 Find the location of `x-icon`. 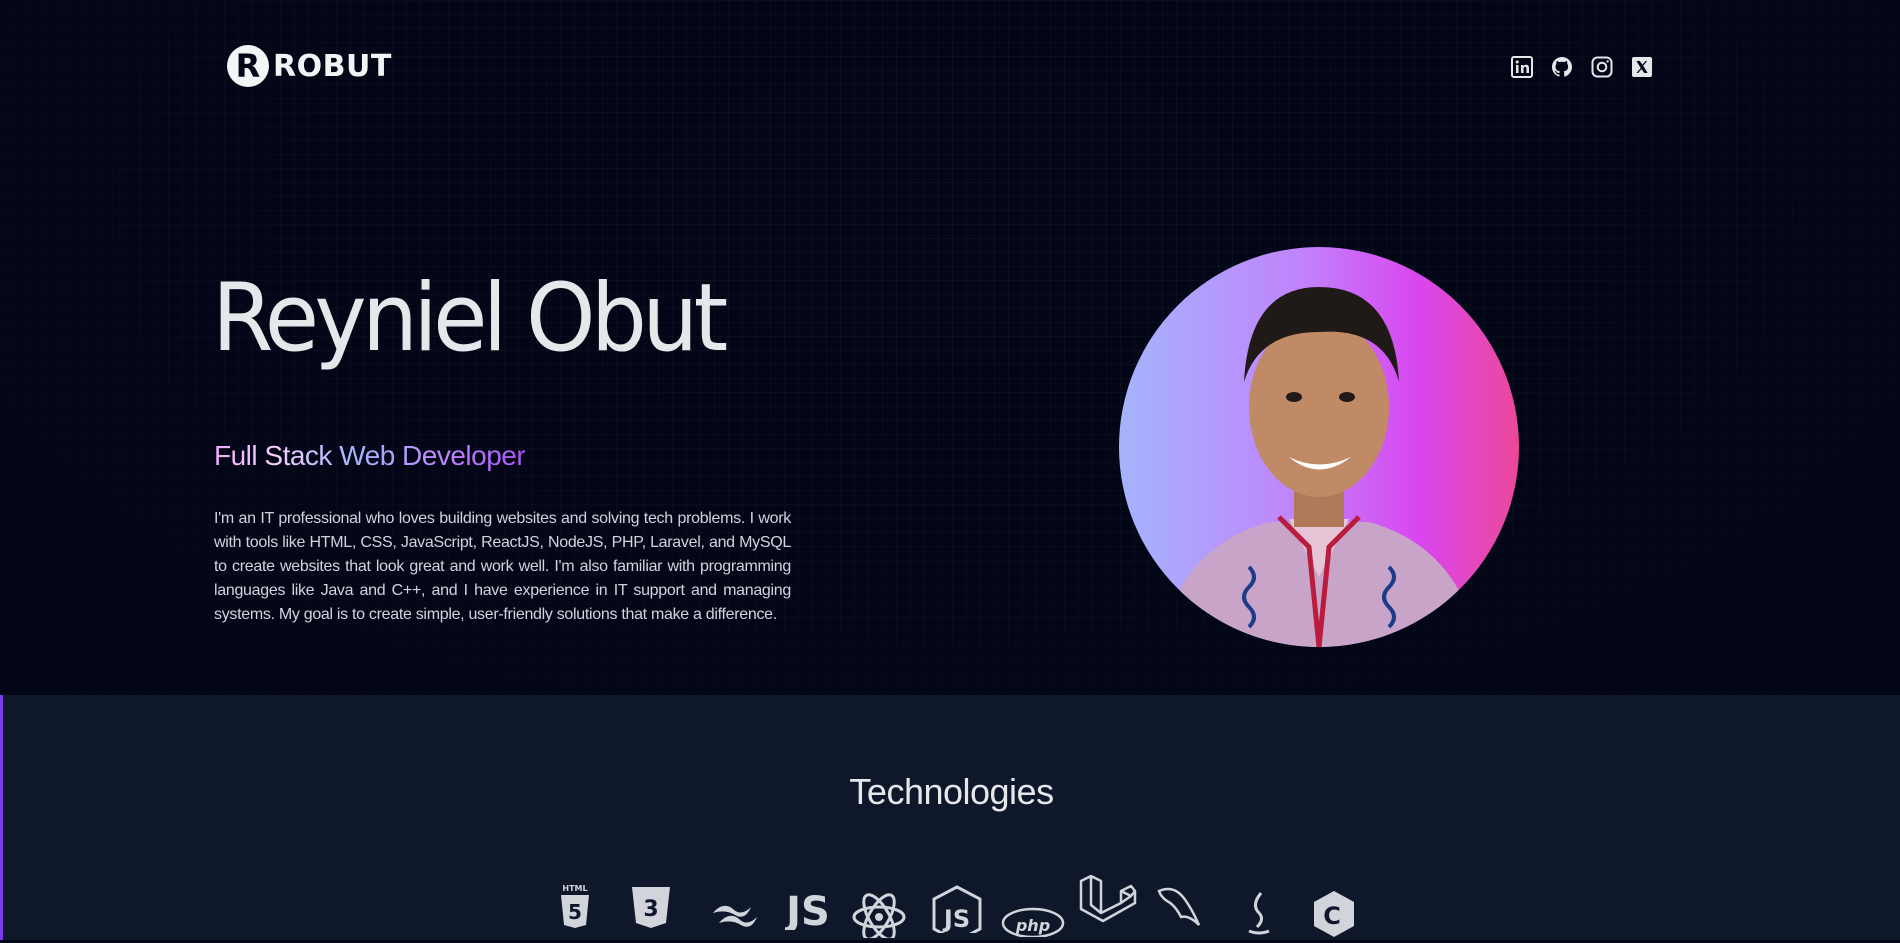

x-icon is located at coordinates (1642, 67).